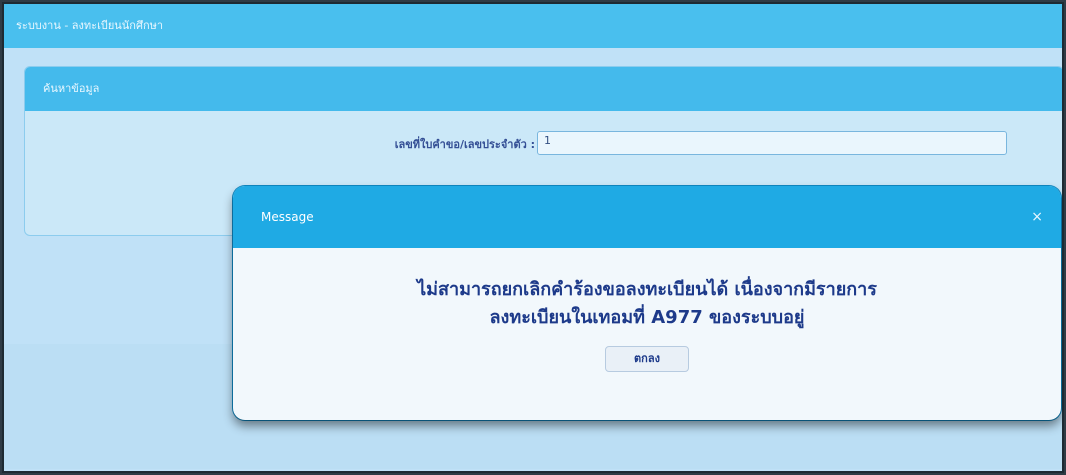 This screenshot has height=475, width=1066. Describe the element at coordinates (1037, 217) in the screenshot. I see `close-icon: ×` at that location.